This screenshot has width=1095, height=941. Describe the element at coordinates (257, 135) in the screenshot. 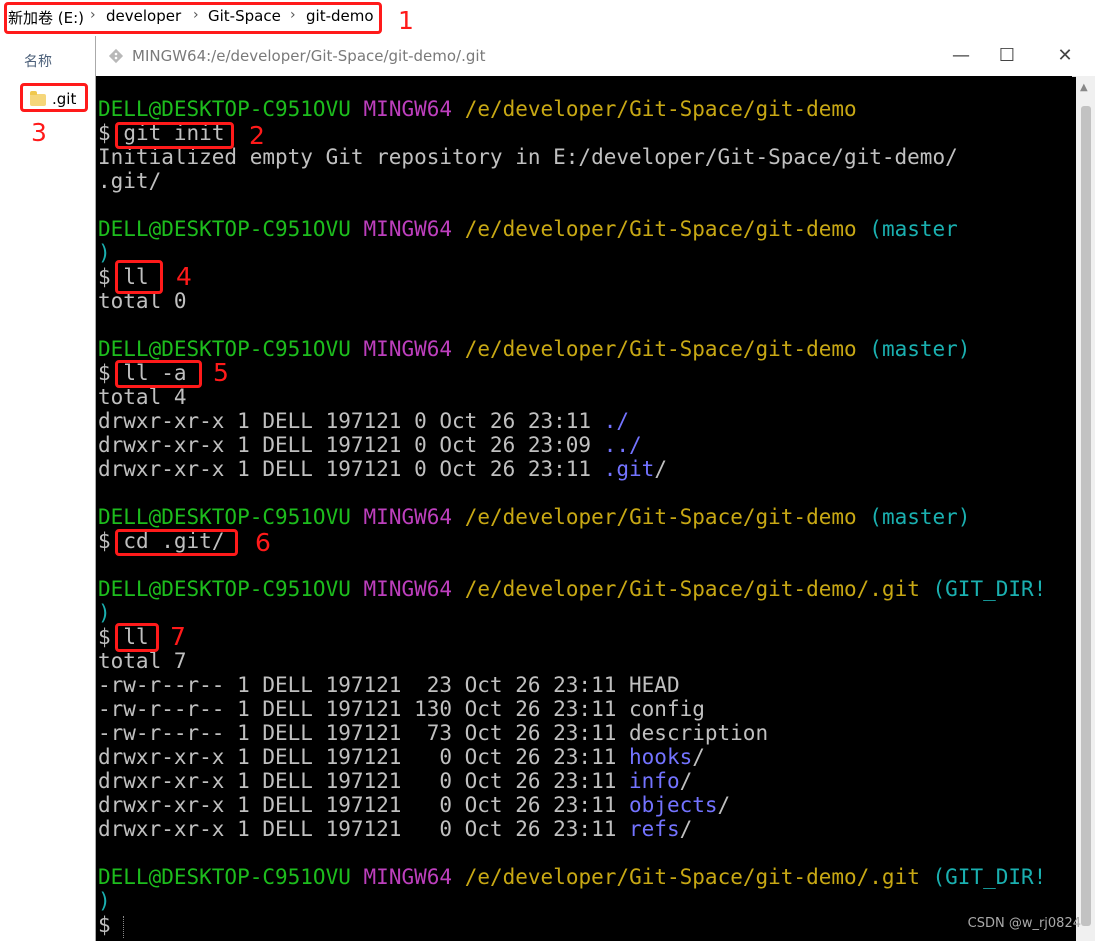

I see `annotation-number-2: 2` at that location.